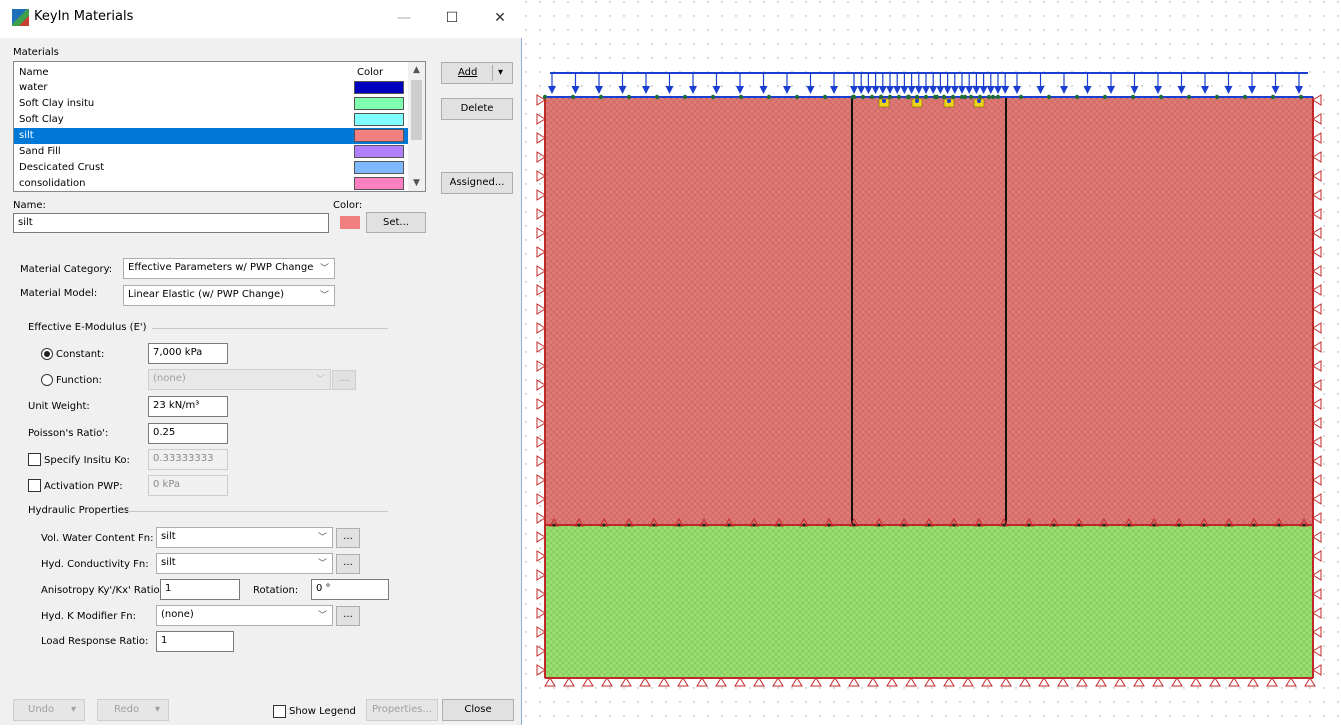  What do you see at coordinates (477, 109) in the screenshot?
I see `delete-button: Delete` at bounding box center [477, 109].